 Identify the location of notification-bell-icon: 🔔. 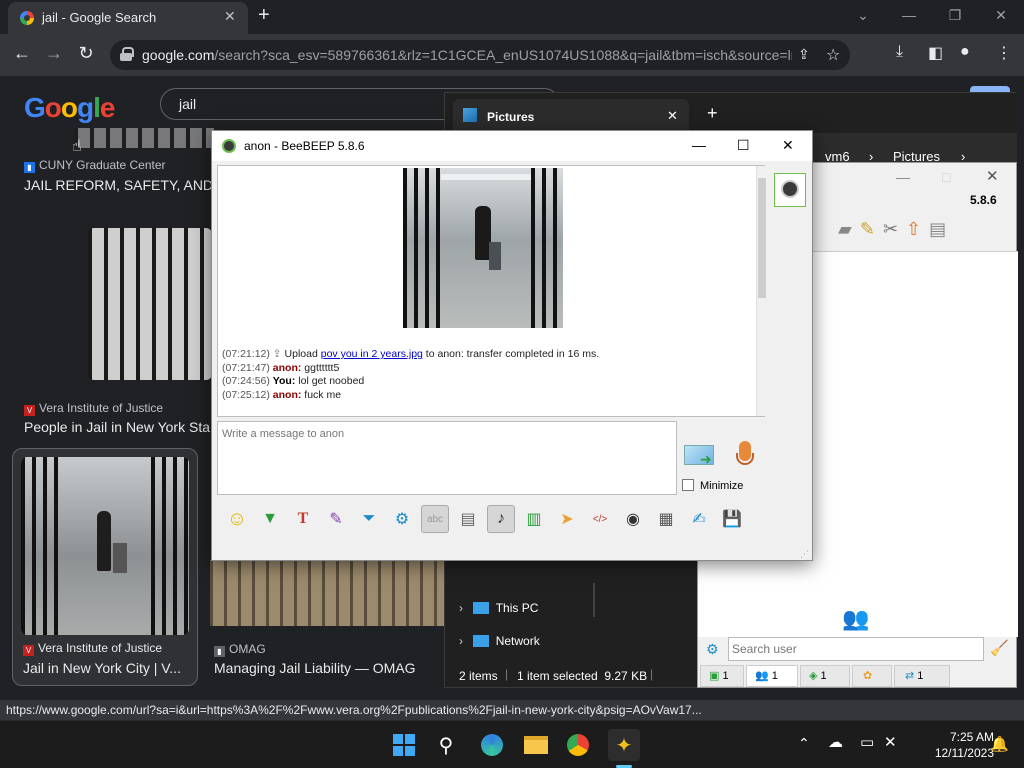
(999, 744).